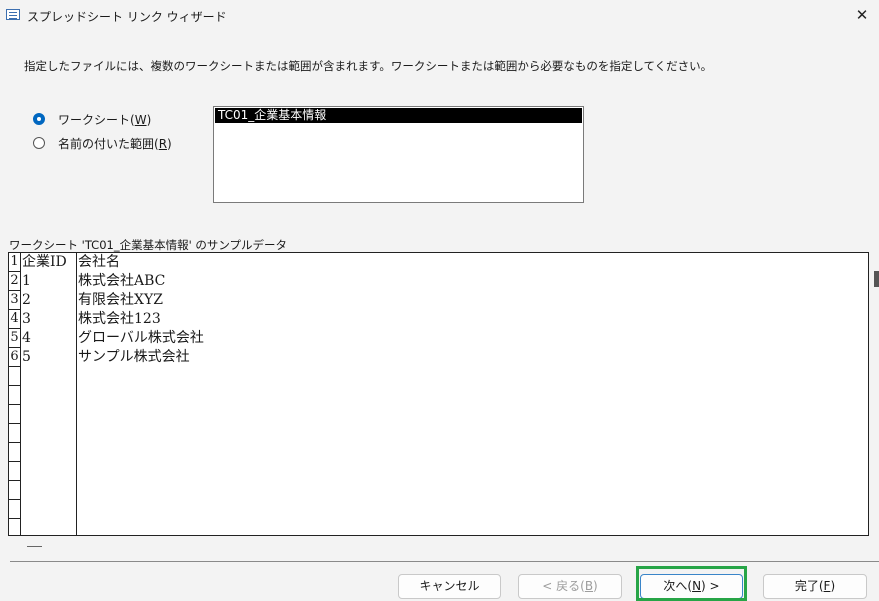 This screenshot has height=601, width=879. What do you see at coordinates (438, 281) in the screenshot?
I see `table-row: 2 1 株式会社ABC` at bounding box center [438, 281].